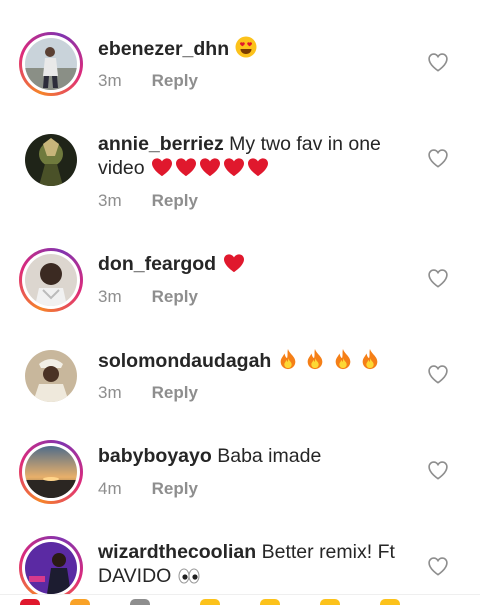  What do you see at coordinates (140, 602) in the screenshot?
I see `clap-emoji` at bounding box center [140, 602].